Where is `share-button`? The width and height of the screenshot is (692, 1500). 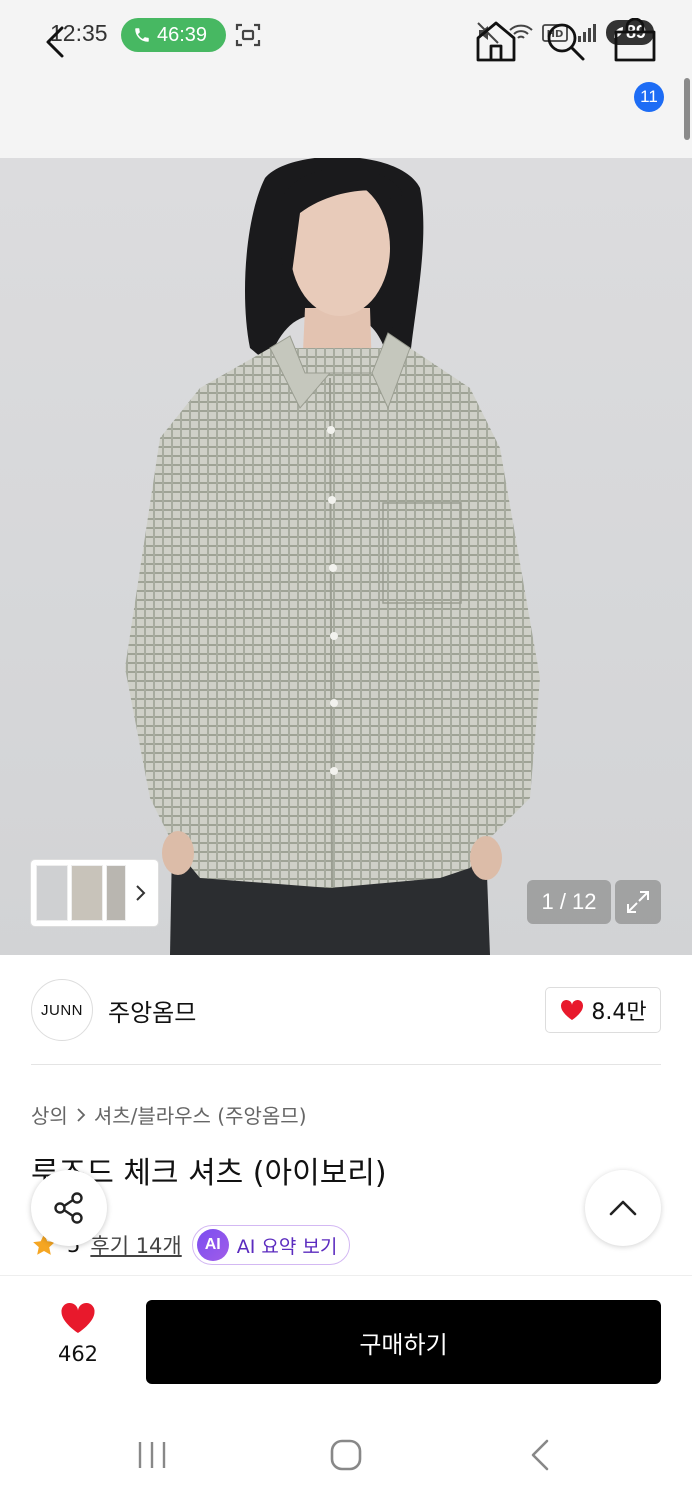 share-button is located at coordinates (69, 1208).